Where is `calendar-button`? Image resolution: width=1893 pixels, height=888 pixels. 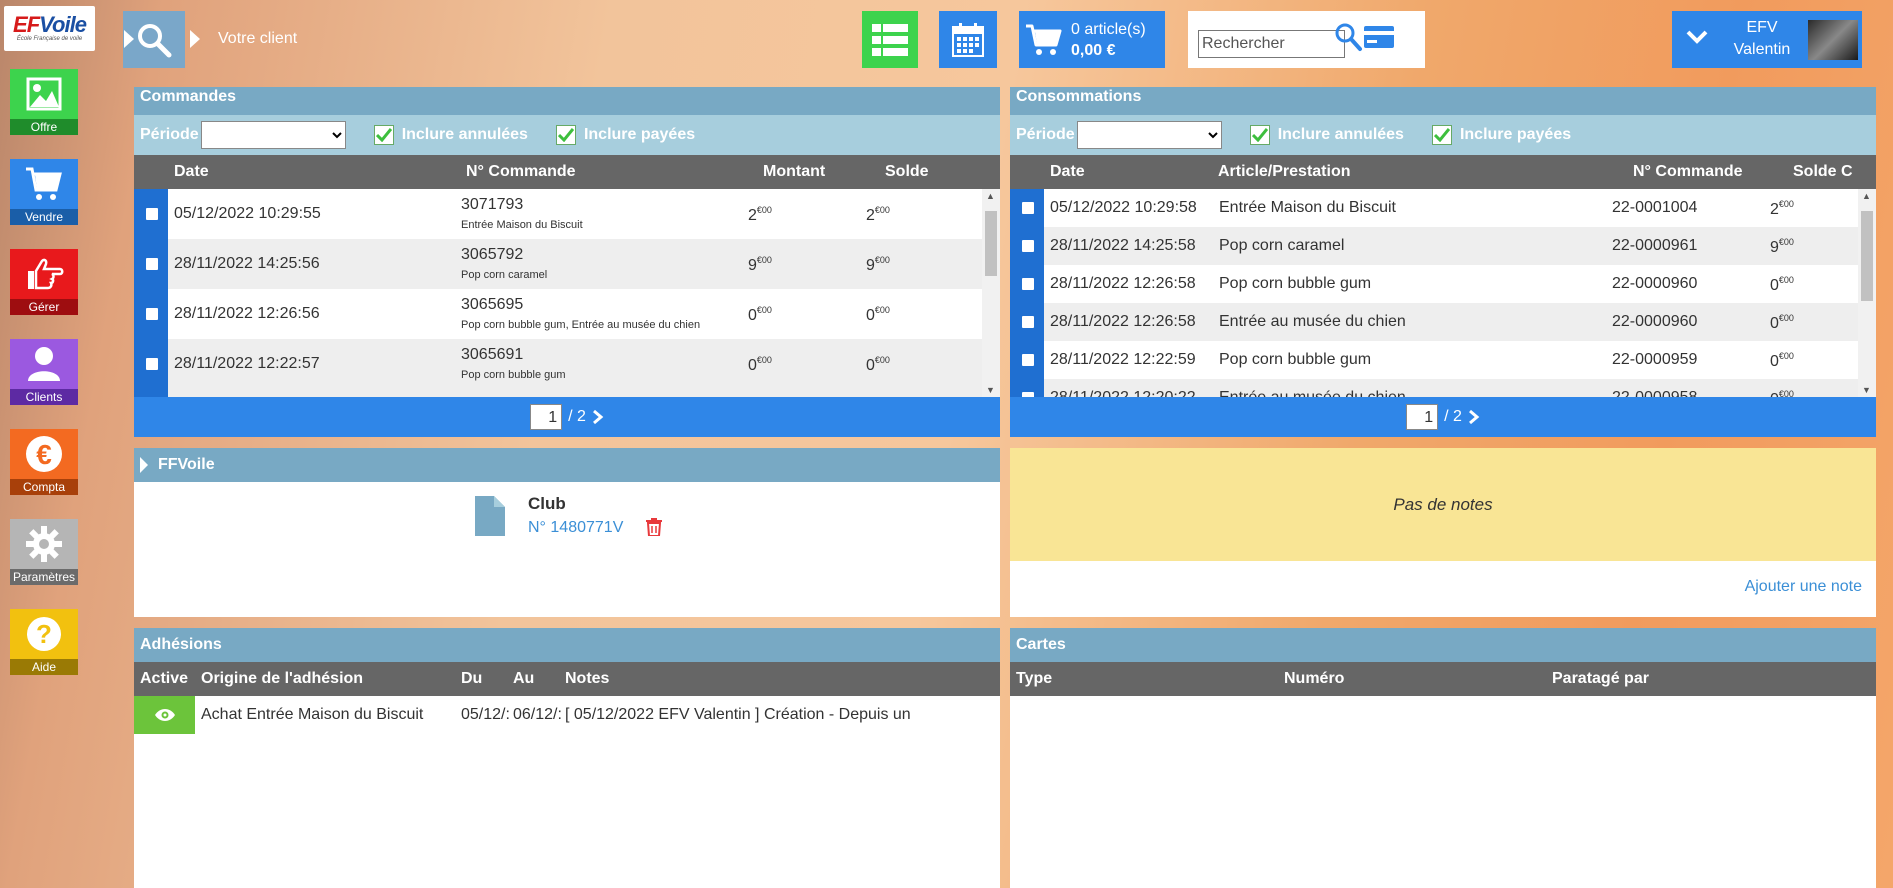 calendar-button is located at coordinates (968, 39).